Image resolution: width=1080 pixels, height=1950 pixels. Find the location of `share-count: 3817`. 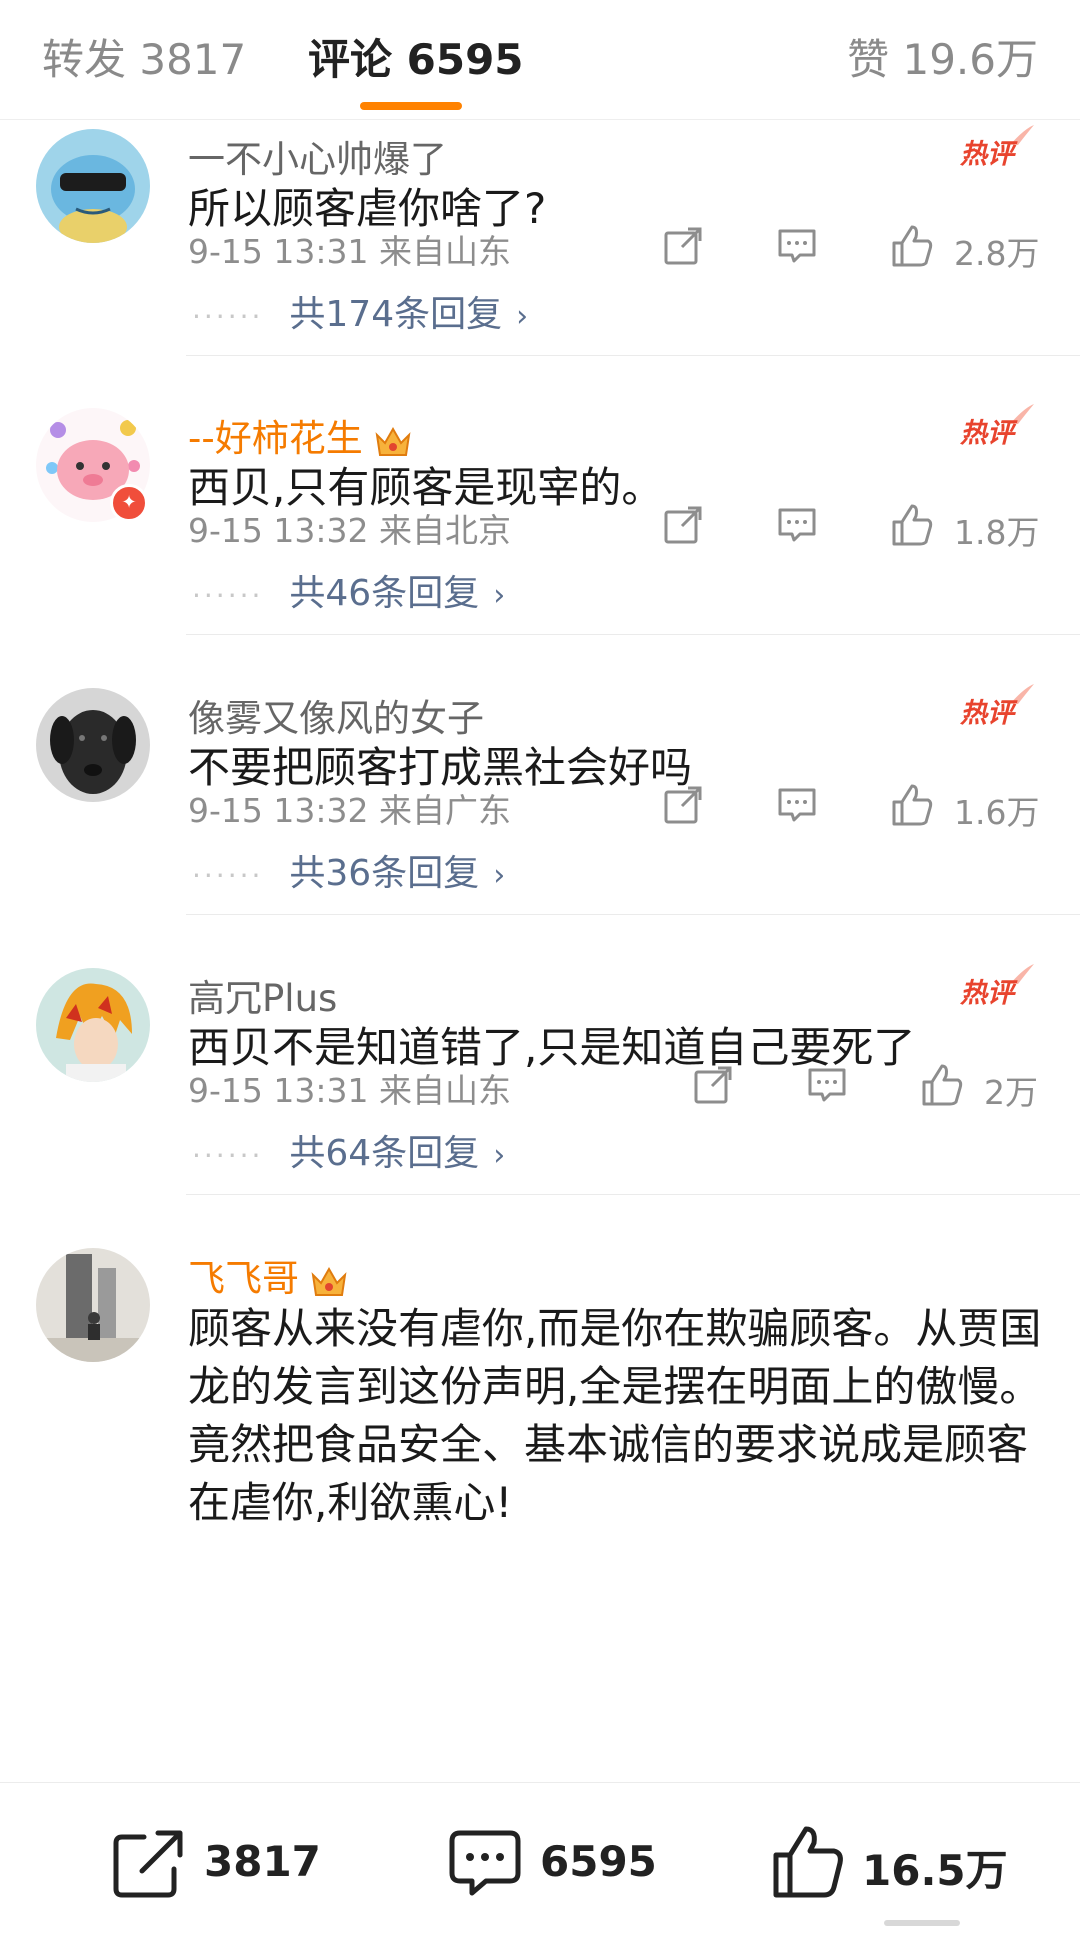

share-count: 3817 is located at coordinates (262, 1861).